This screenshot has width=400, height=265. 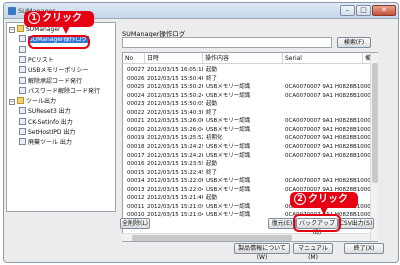 What do you see at coordinates (175, 87) in the screenshot?
I see `cell-datetime: 2012/03/15 15:50:26` at bounding box center [175, 87].